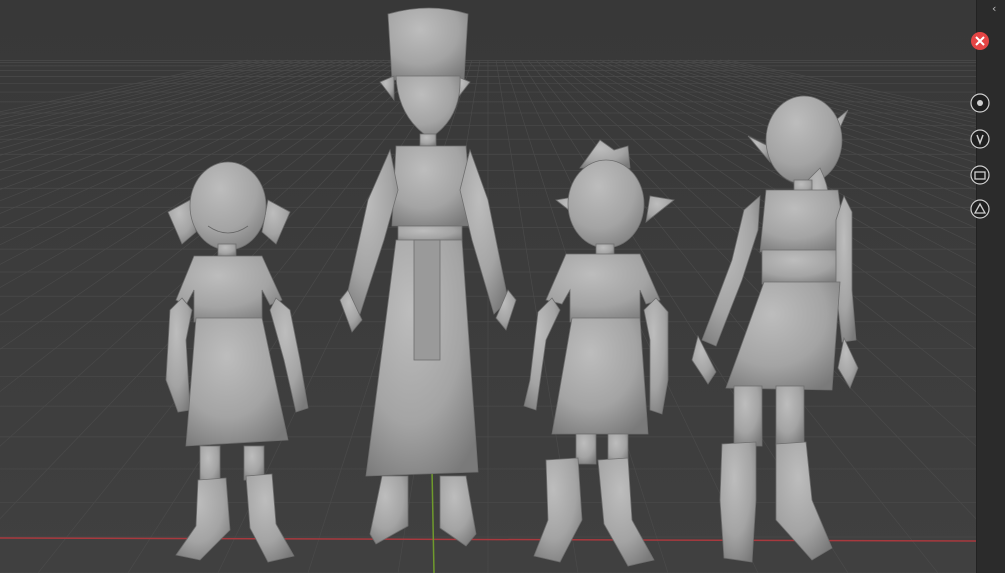 This screenshot has width=1005, height=573. Describe the element at coordinates (980, 139) in the screenshot. I see `pan-hand-icon` at that location.